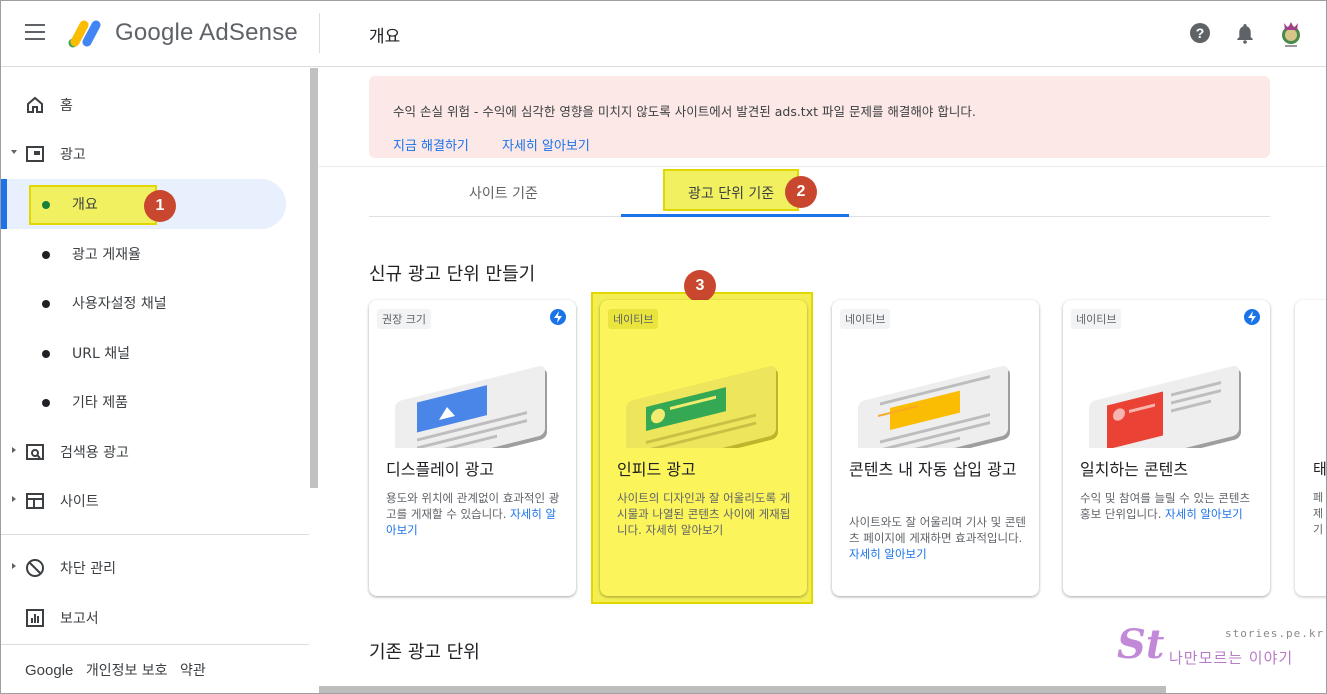  What do you see at coordinates (933, 469) in the screenshot?
I see `card-title: 콘텐츠 내 자동 삽입 광고` at bounding box center [933, 469].